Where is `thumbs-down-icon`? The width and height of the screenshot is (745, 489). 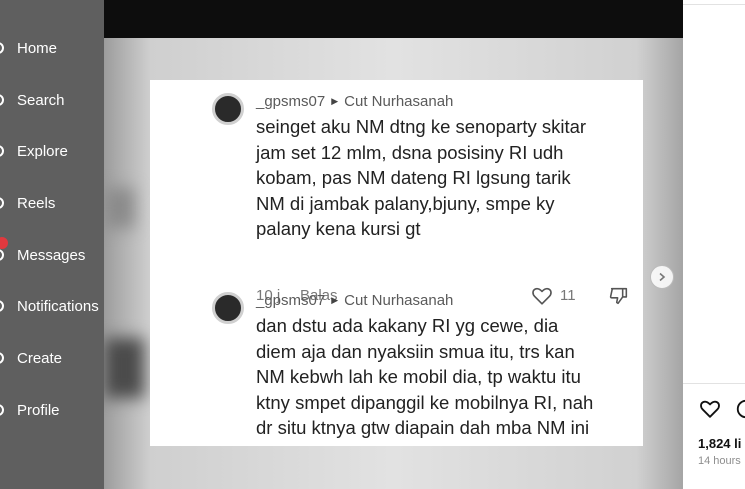 thumbs-down-icon is located at coordinates (619, 296).